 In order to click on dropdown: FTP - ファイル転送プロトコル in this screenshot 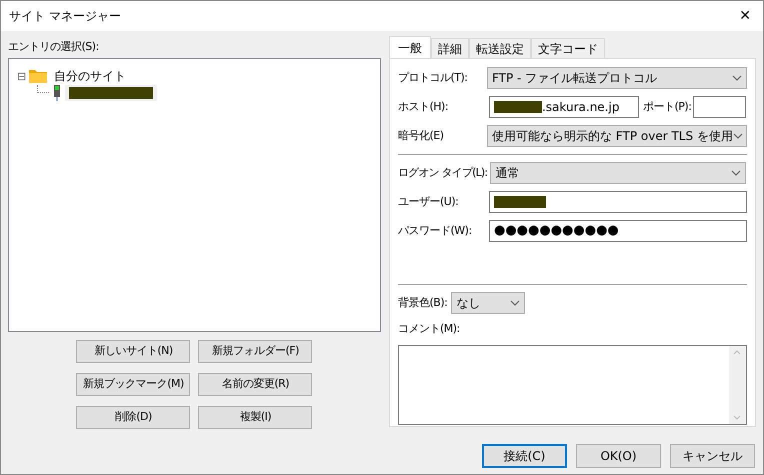, I will do `click(616, 78)`.